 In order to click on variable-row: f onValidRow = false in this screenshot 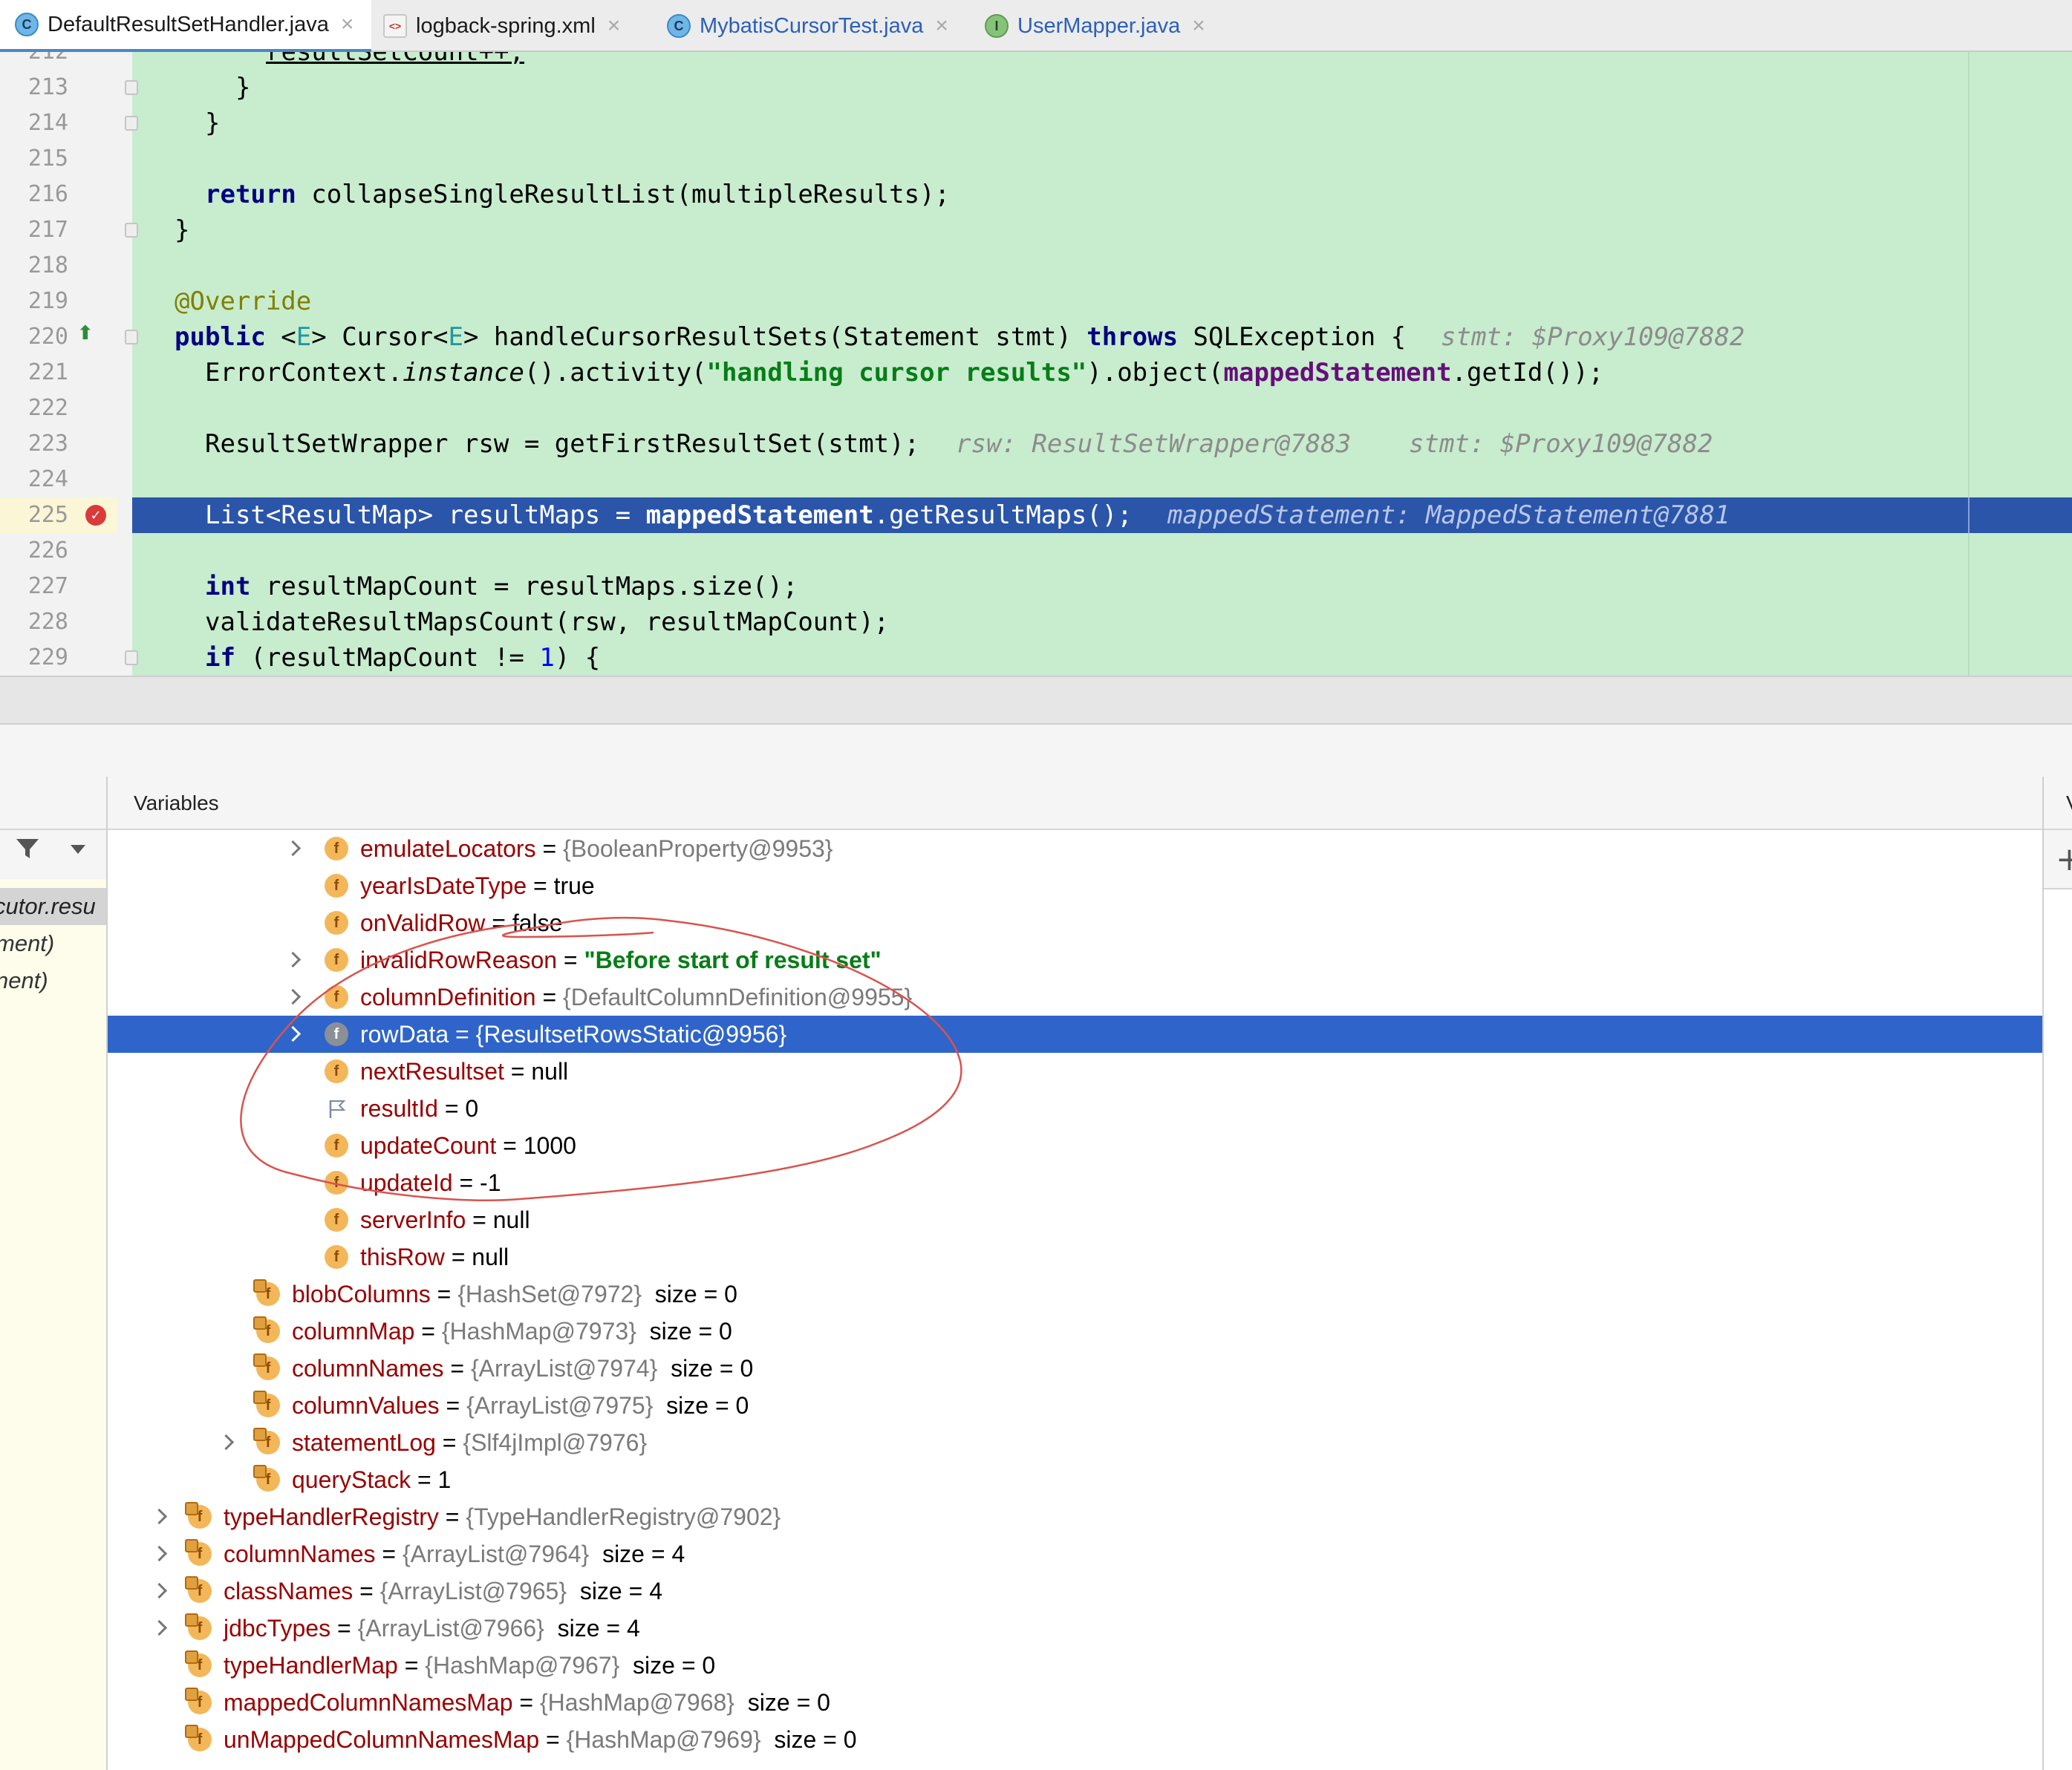, I will do `click(1075, 922)`.